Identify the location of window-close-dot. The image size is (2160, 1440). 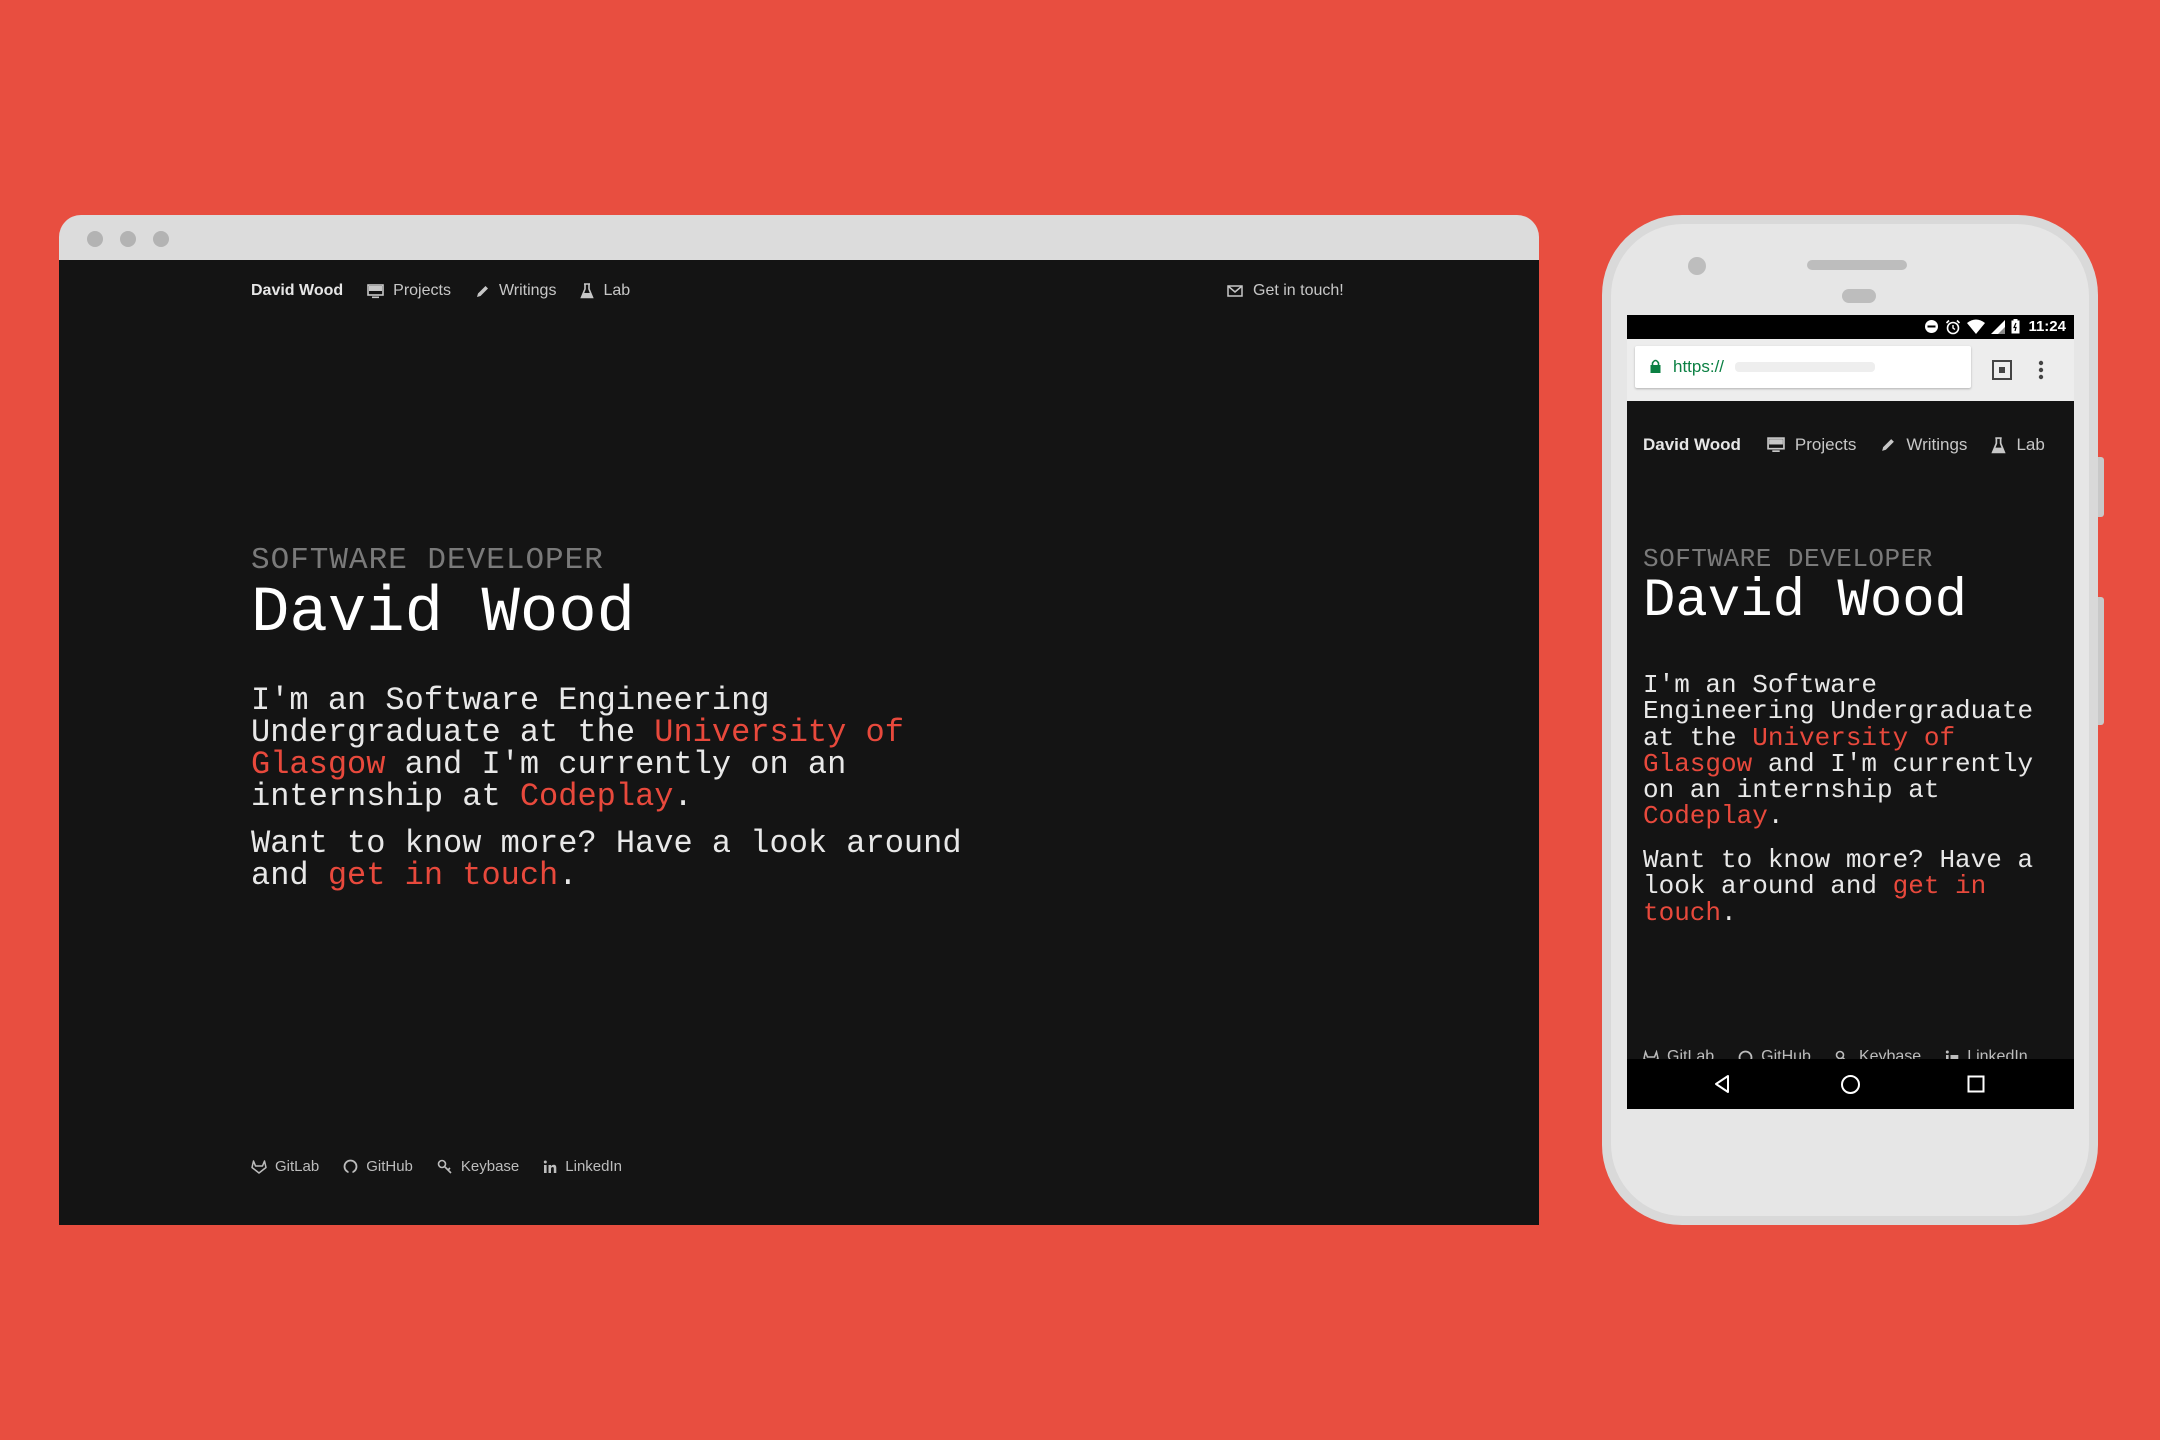
(95, 239).